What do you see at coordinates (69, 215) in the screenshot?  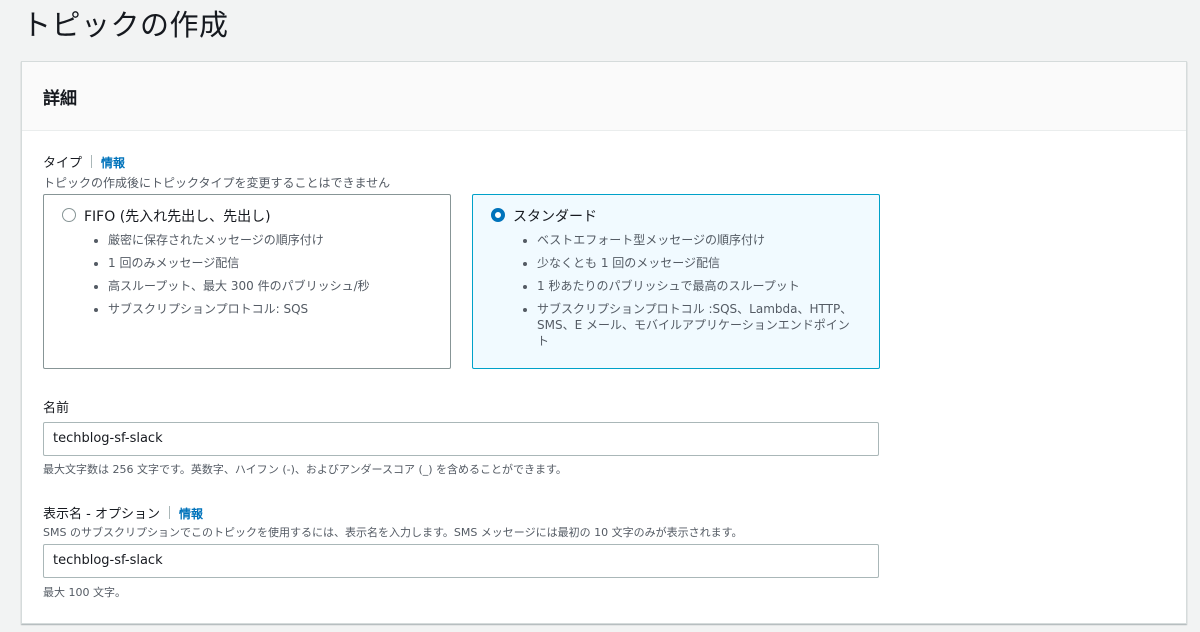 I see `fifo-radio` at bounding box center [69, 215].